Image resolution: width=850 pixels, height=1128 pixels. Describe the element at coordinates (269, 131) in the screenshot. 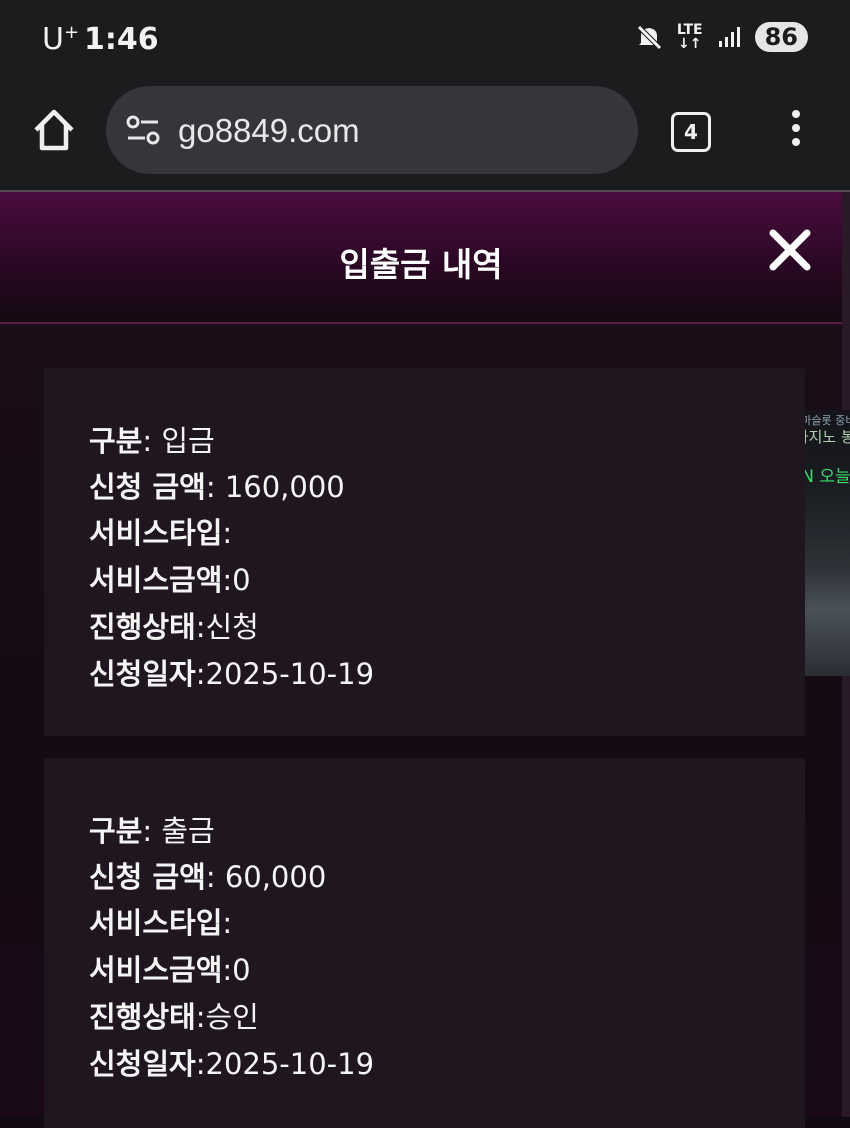

I see `url-text: go8849.com` at that location.